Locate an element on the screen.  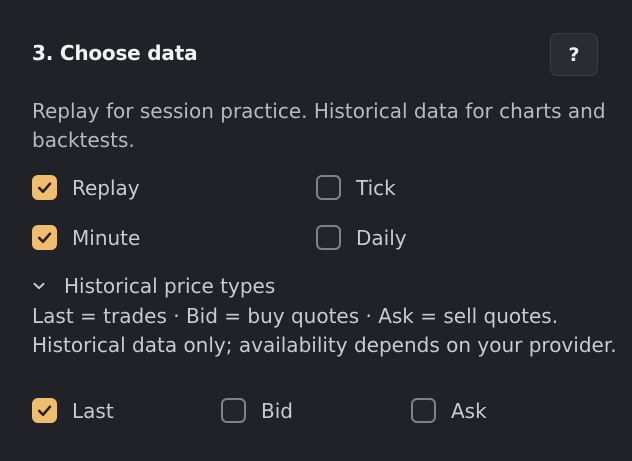
checkbox-minute: Minute is located at coordinates (86, 237).